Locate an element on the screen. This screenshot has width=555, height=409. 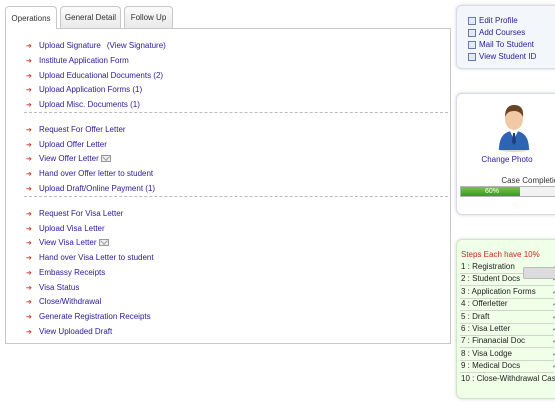
edit-profile-icon is located at coordinates (472, 21).